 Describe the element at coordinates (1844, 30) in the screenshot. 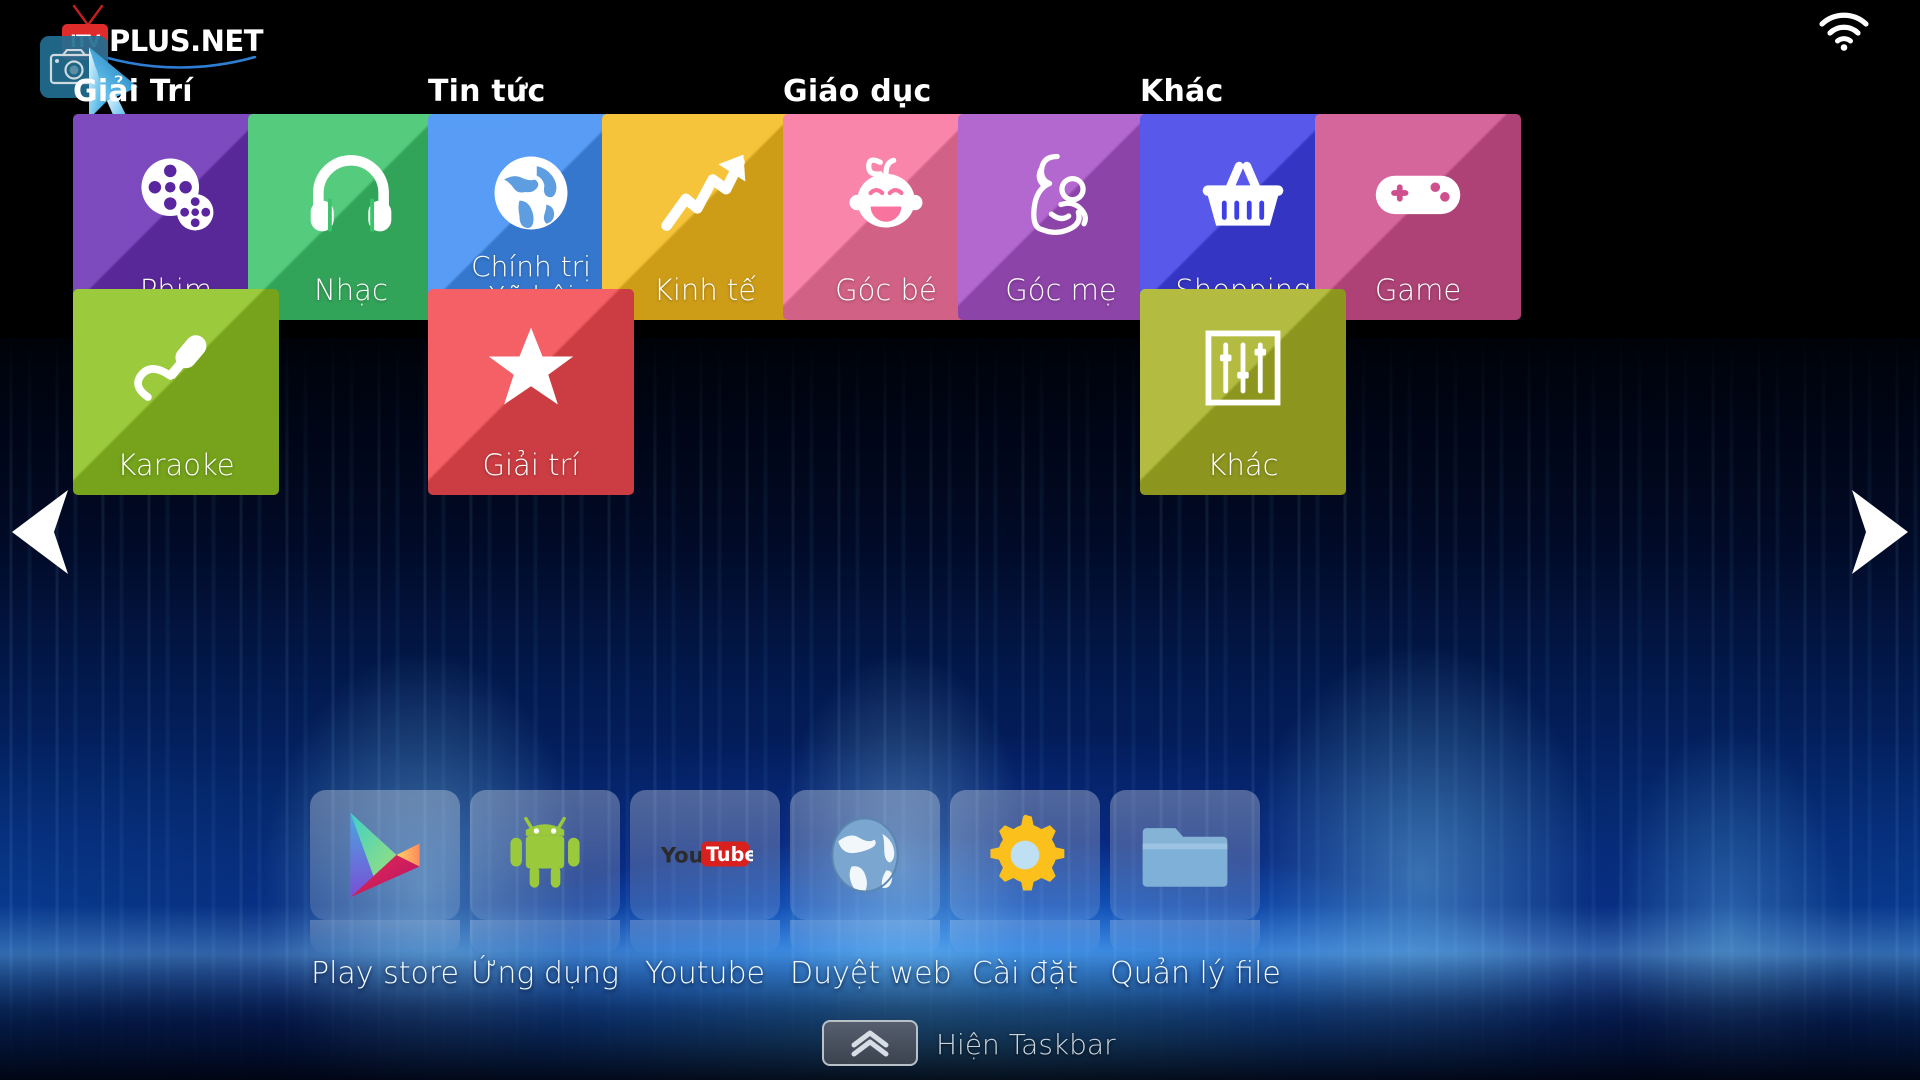

I see `wifi-icon` at that location.